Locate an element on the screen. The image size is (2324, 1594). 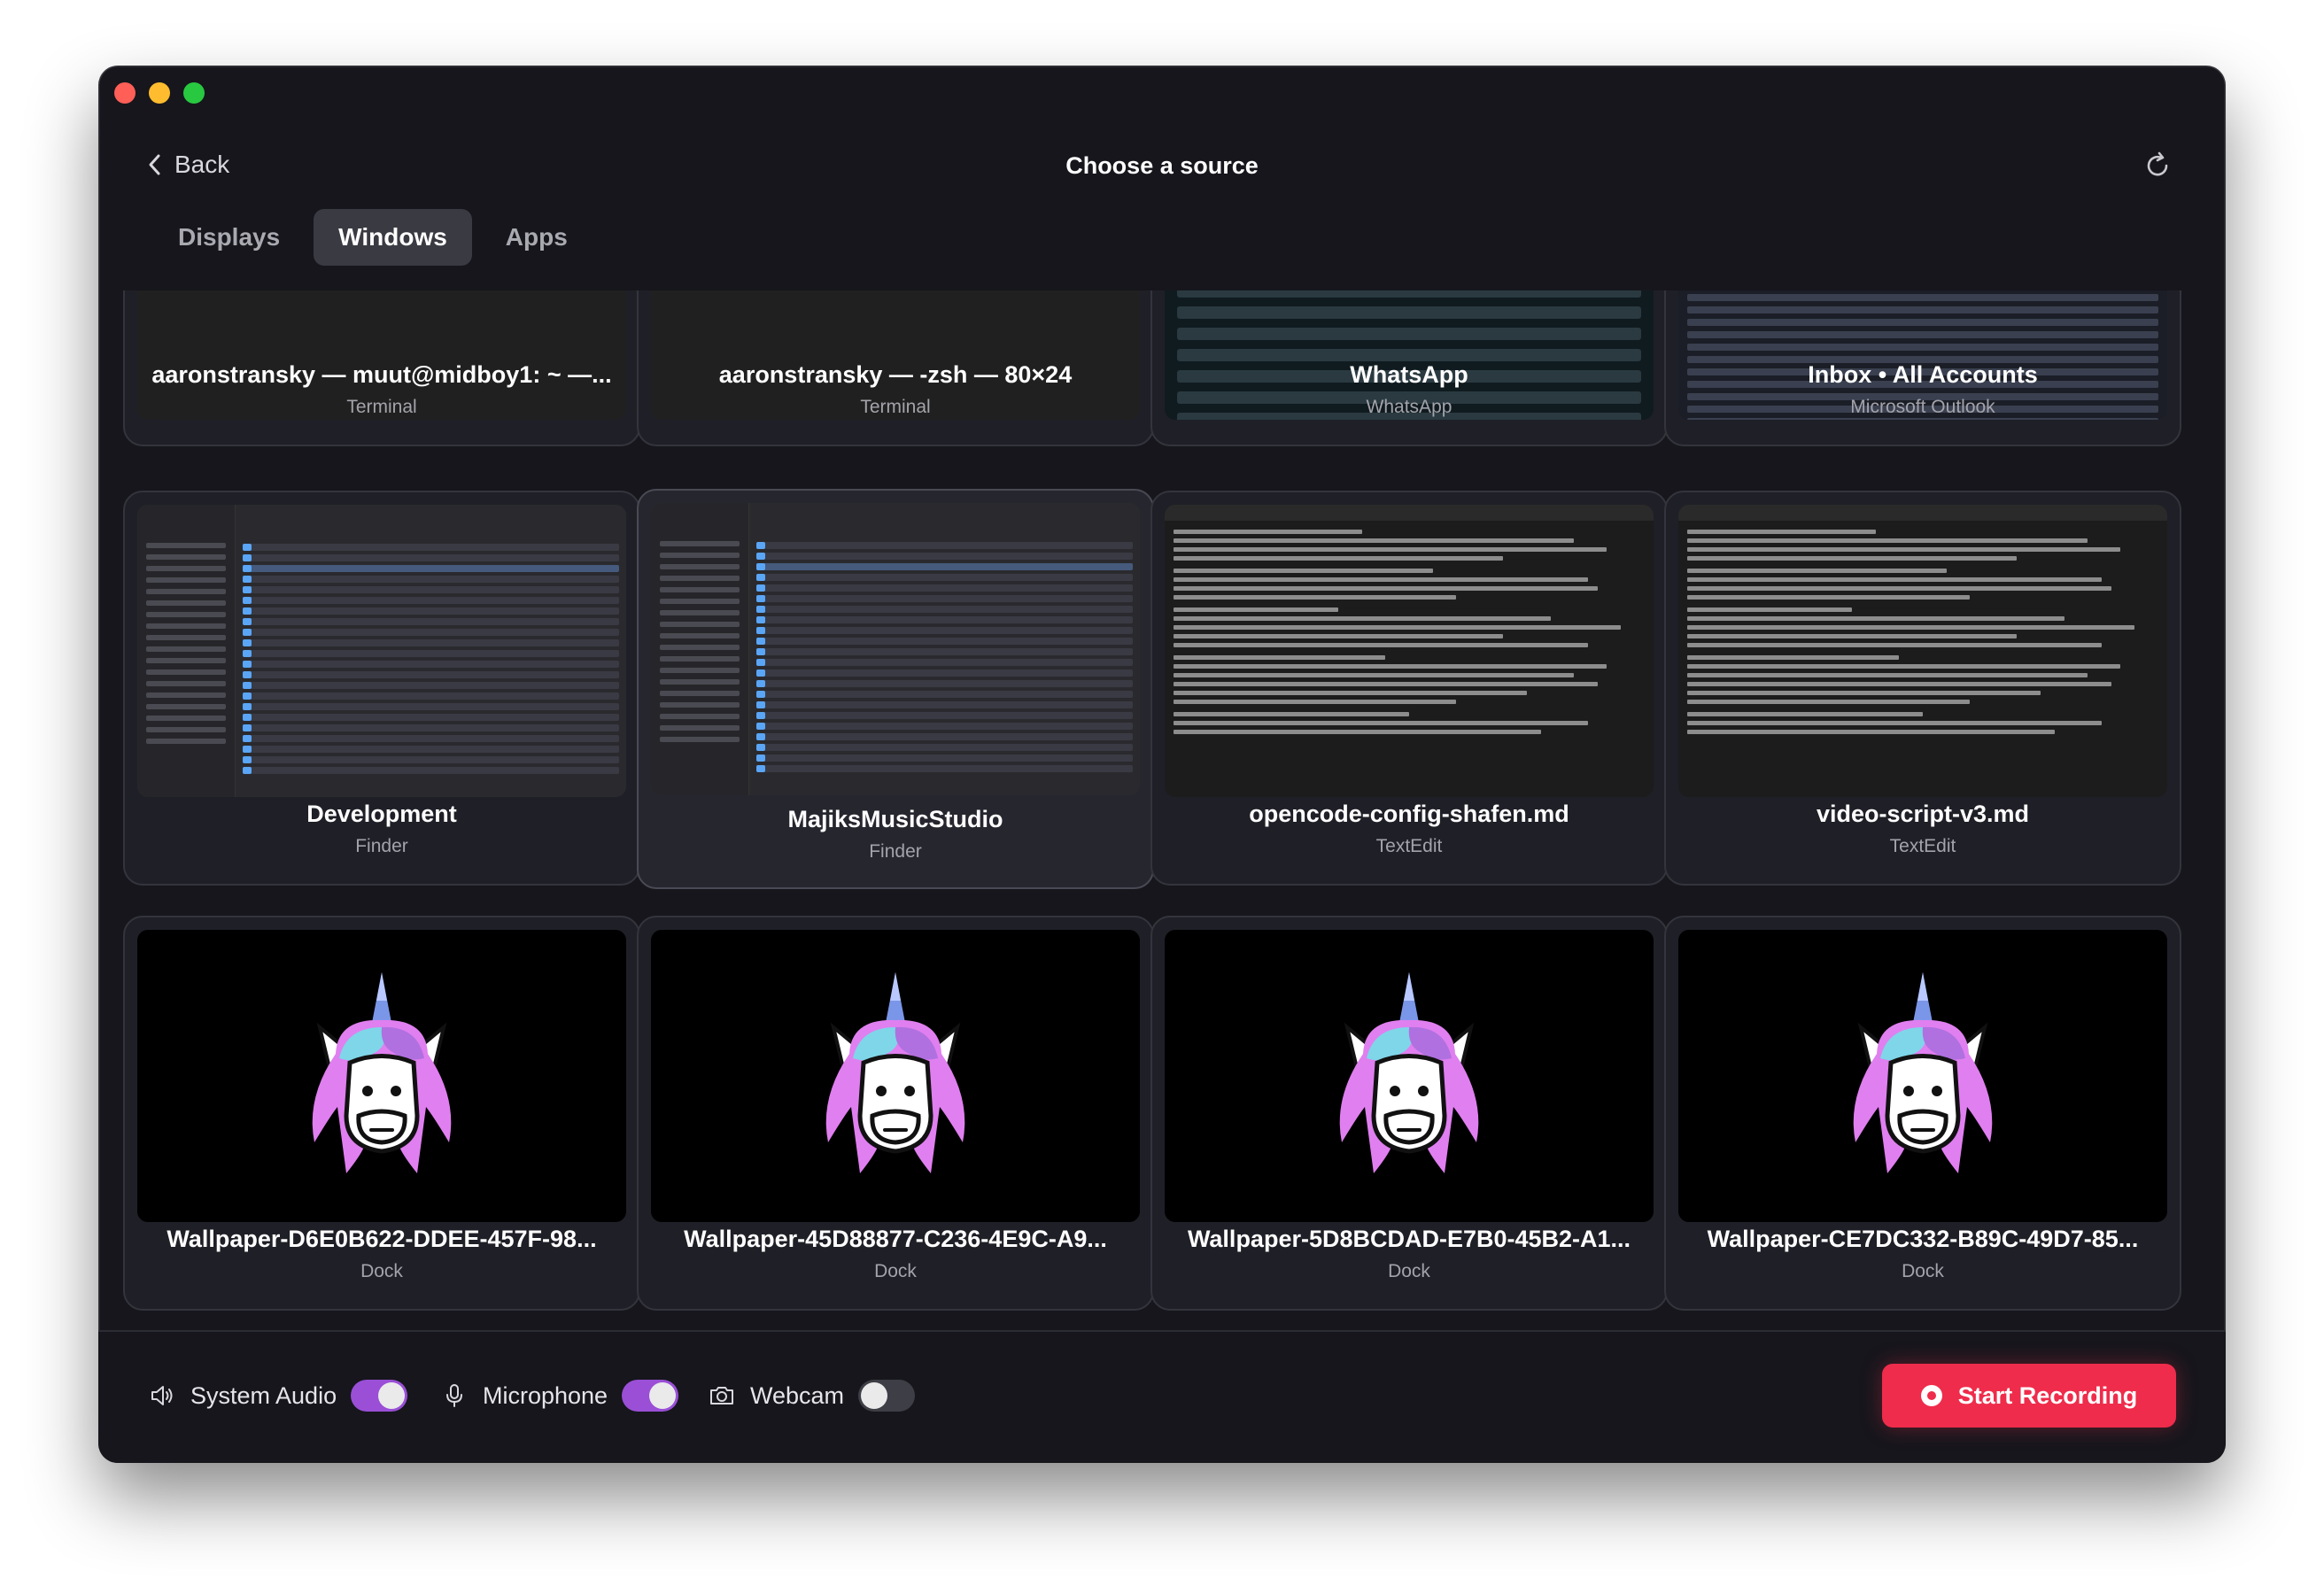
record-icon is located at coordinates (1931, 1395).